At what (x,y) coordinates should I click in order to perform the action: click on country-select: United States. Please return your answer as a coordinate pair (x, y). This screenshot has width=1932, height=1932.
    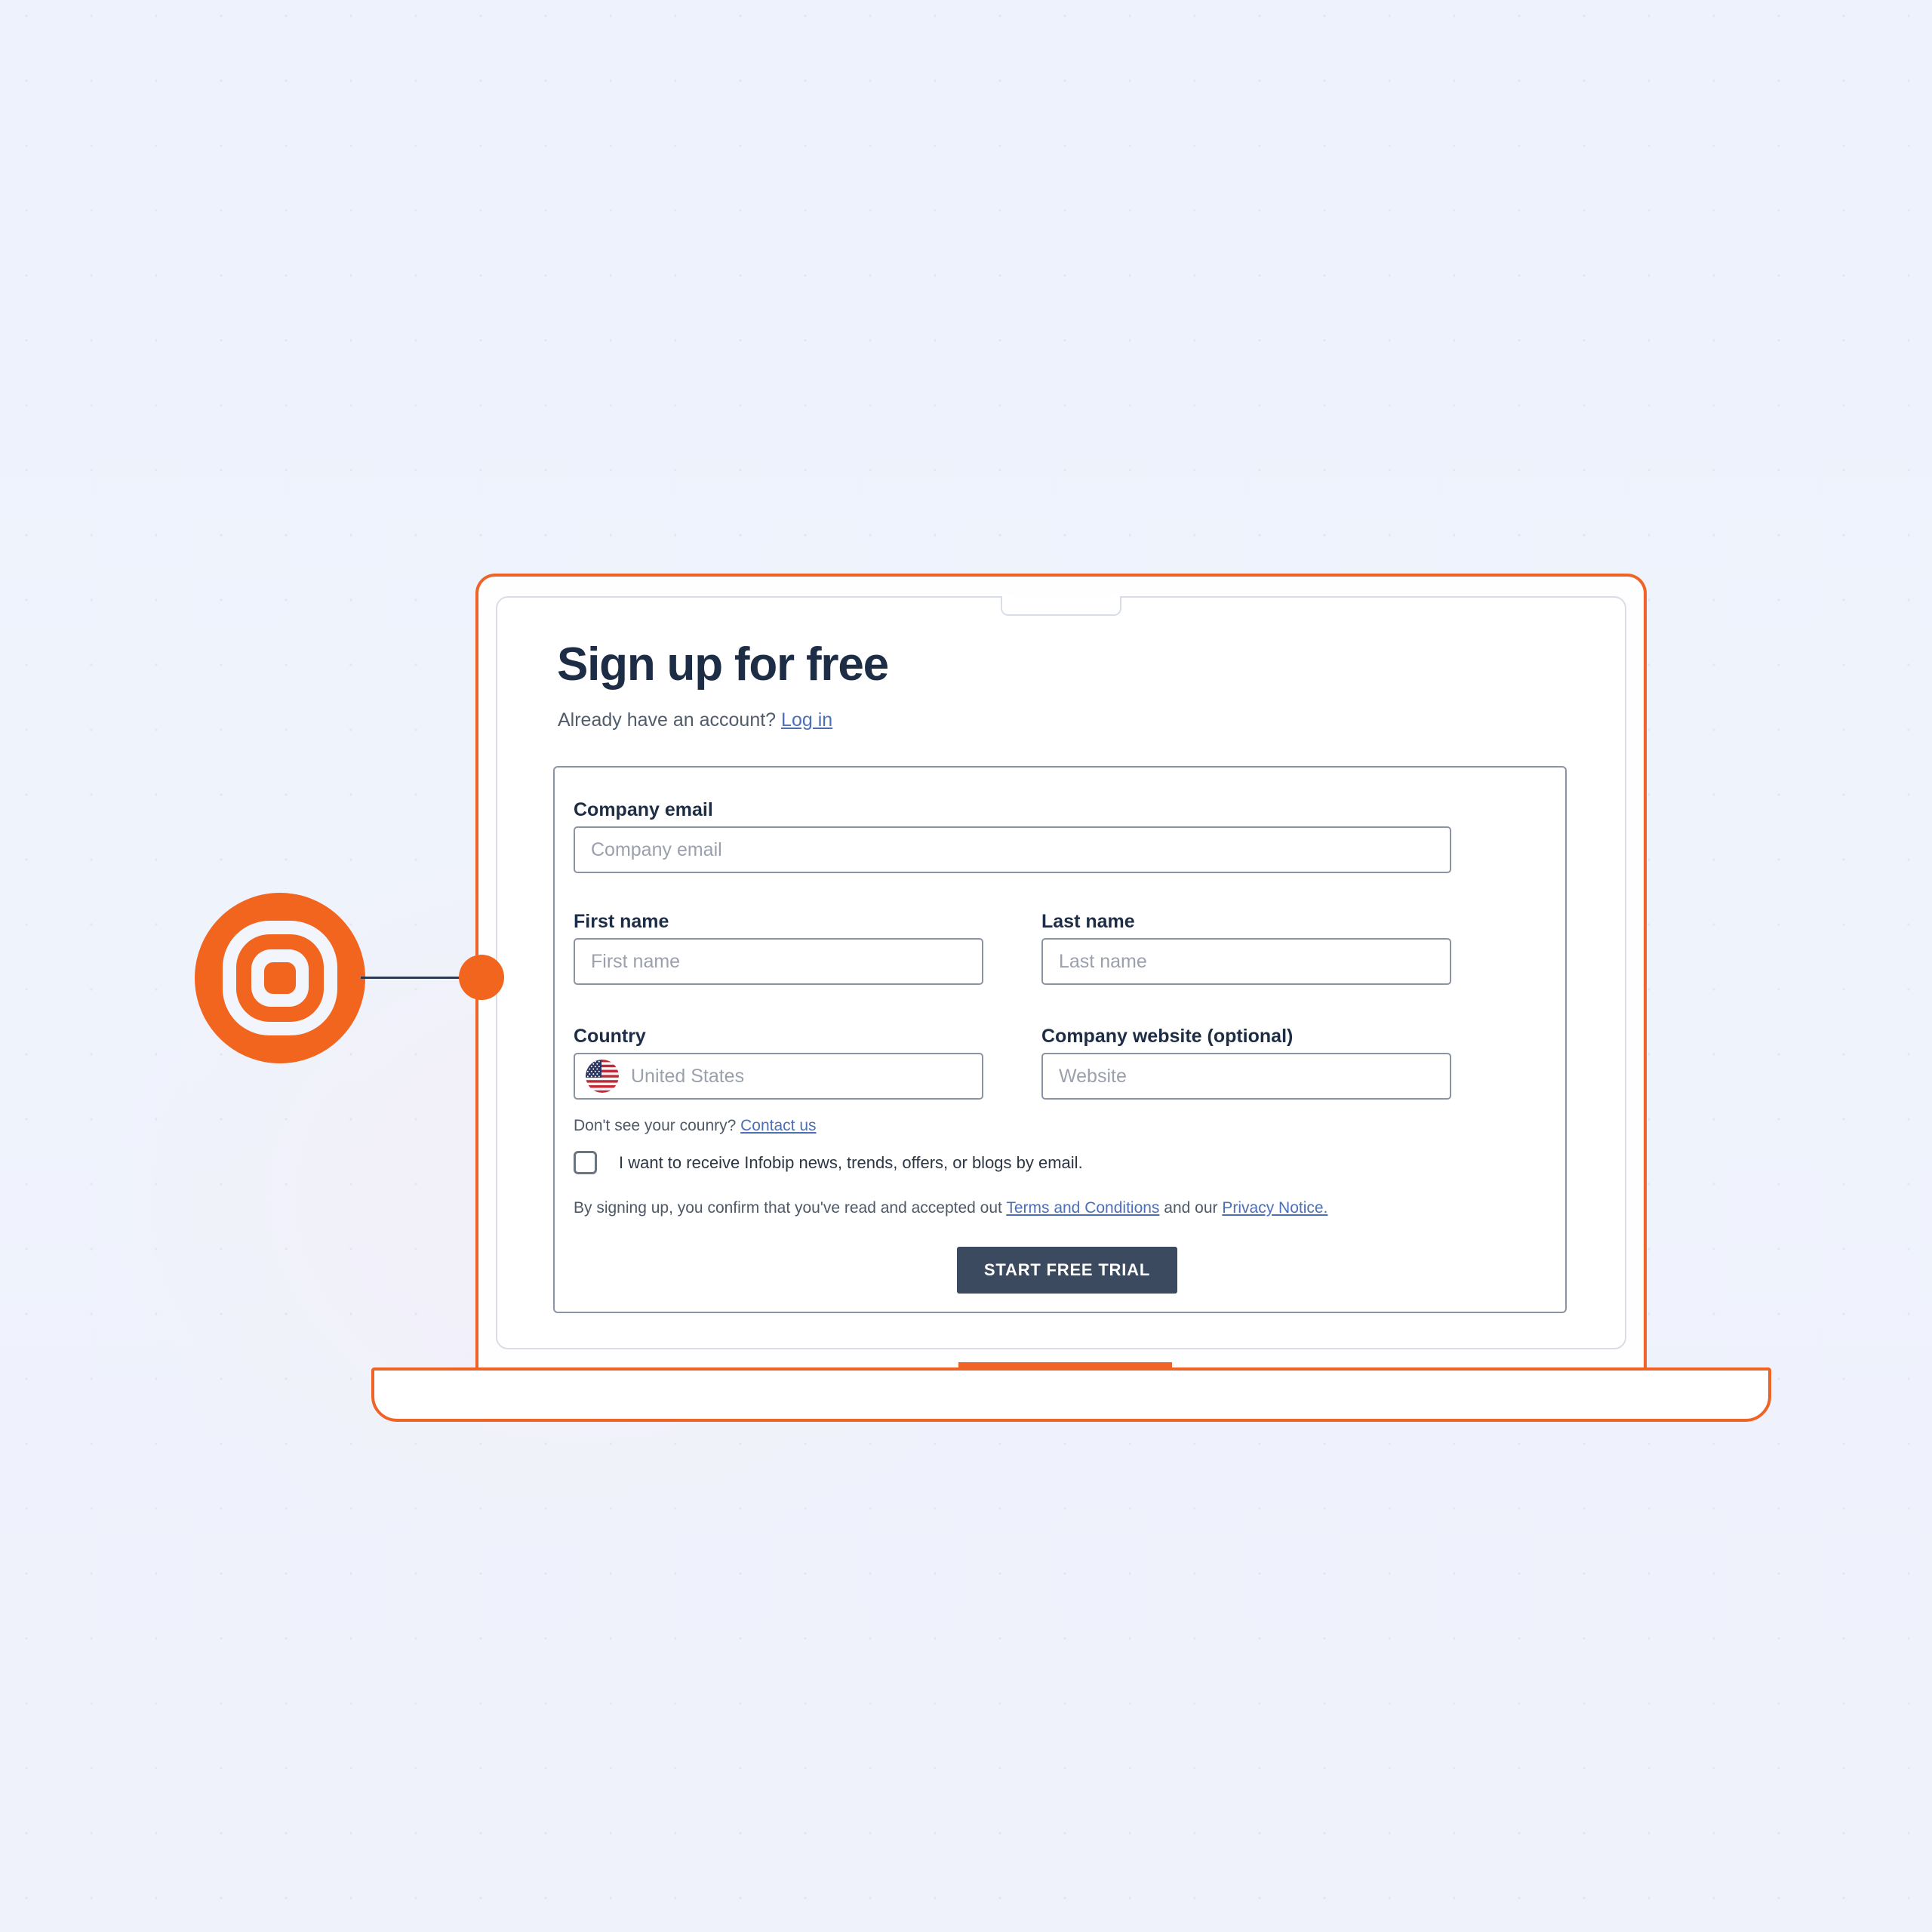
    Looking at the image, I should click on (778, 1076).